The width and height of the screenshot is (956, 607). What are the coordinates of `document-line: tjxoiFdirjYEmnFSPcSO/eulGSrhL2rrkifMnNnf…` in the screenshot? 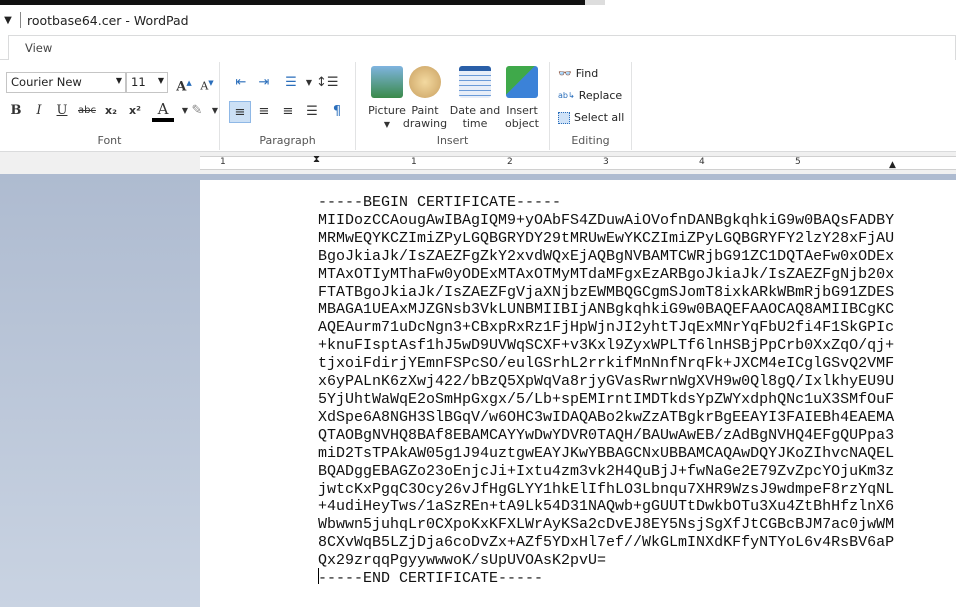 It's located at (606, 364).